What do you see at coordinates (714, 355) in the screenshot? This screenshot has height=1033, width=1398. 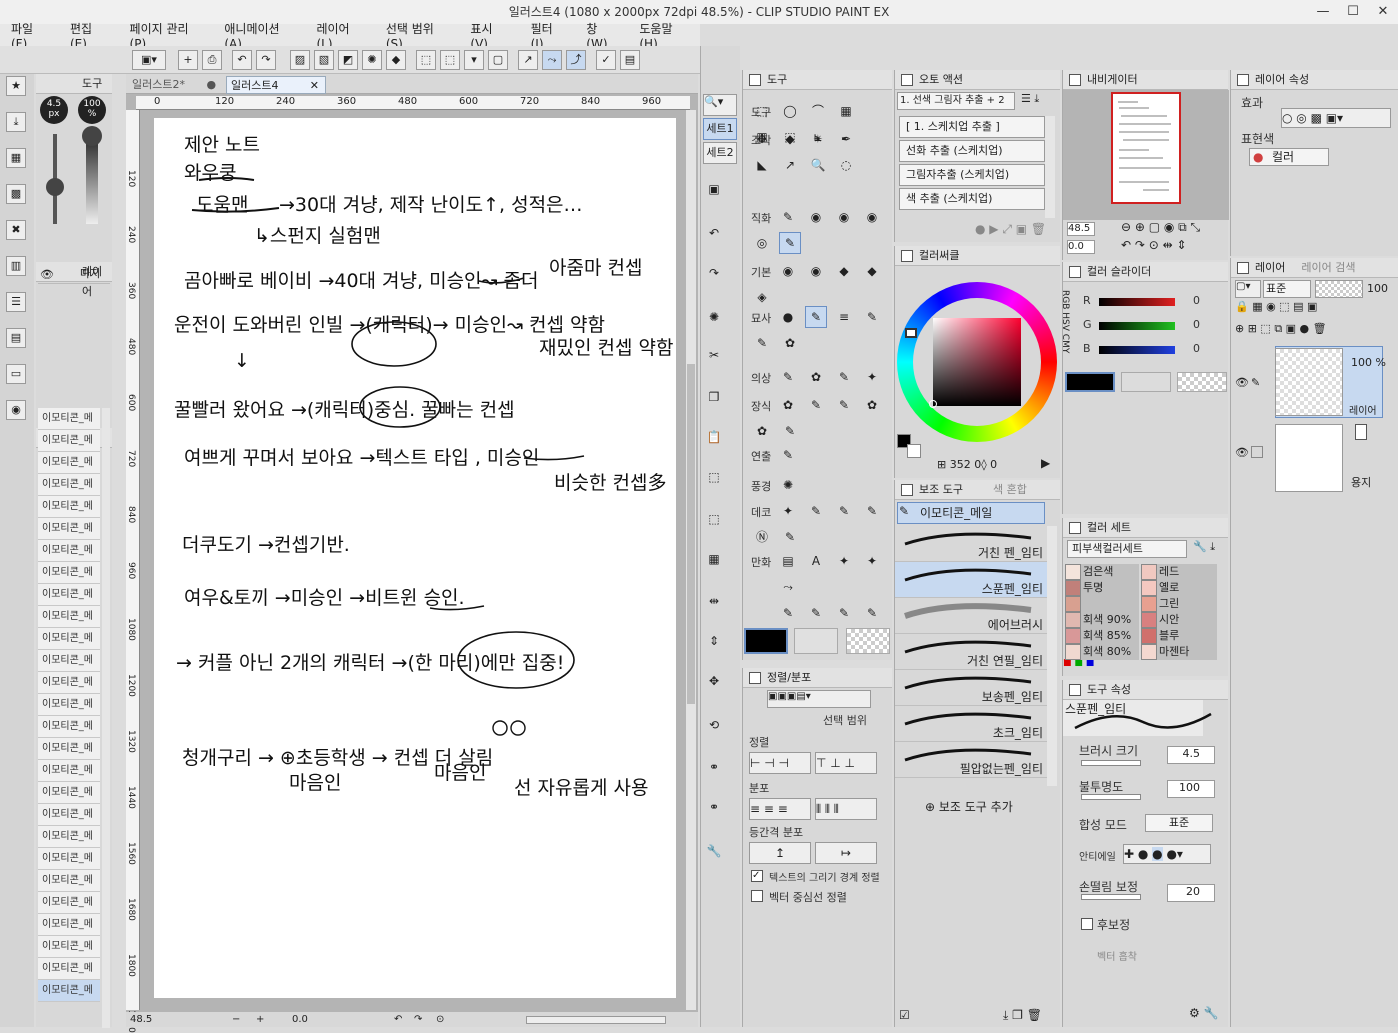 I see `cut-icon: ✂` at bounding box center [714, 355].